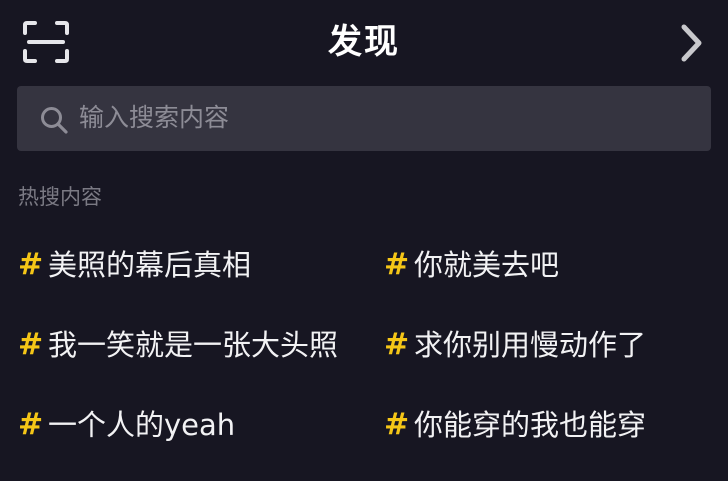 Image resolution: width=728 pixels, height=481 pixels. What do you see at coordinates (530, 425) in the screenshot?
I see `hot-item-label: 你能穿的我也能穿` at bounding box center [530, 425].